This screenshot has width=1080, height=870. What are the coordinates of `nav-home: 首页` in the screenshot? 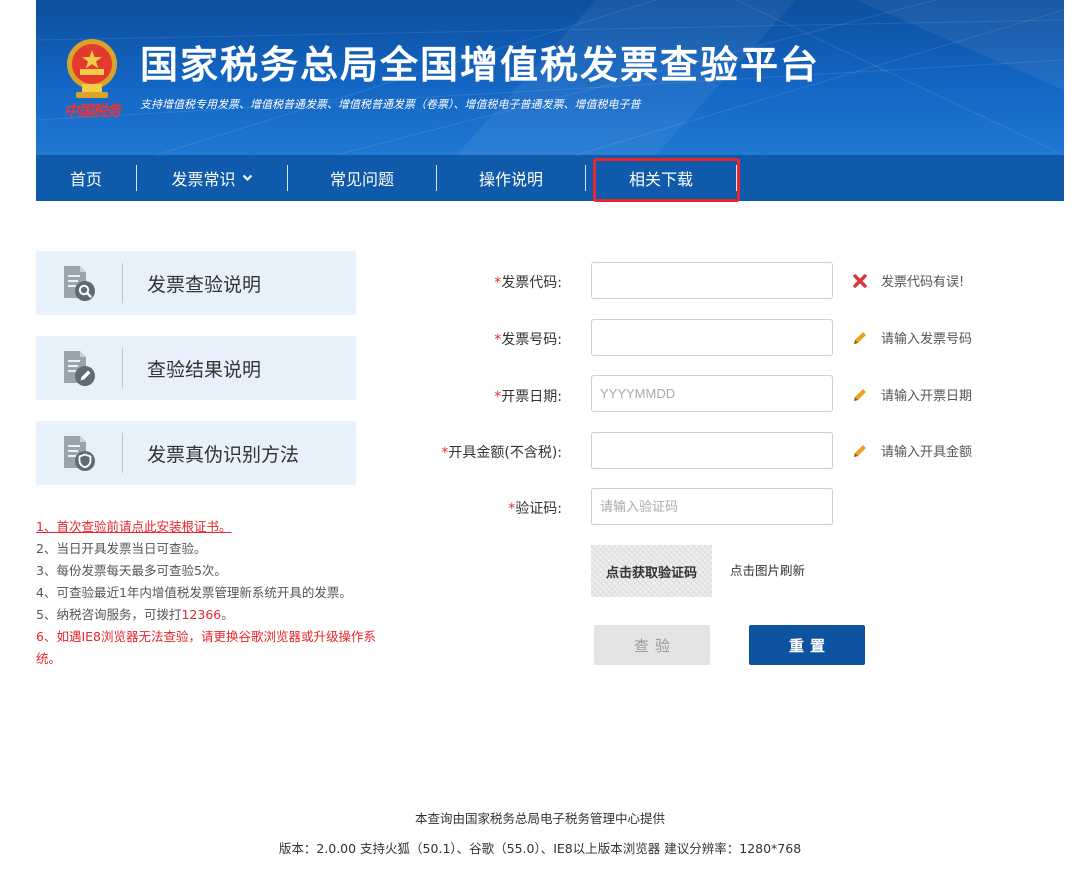 It's located at (86, 178).